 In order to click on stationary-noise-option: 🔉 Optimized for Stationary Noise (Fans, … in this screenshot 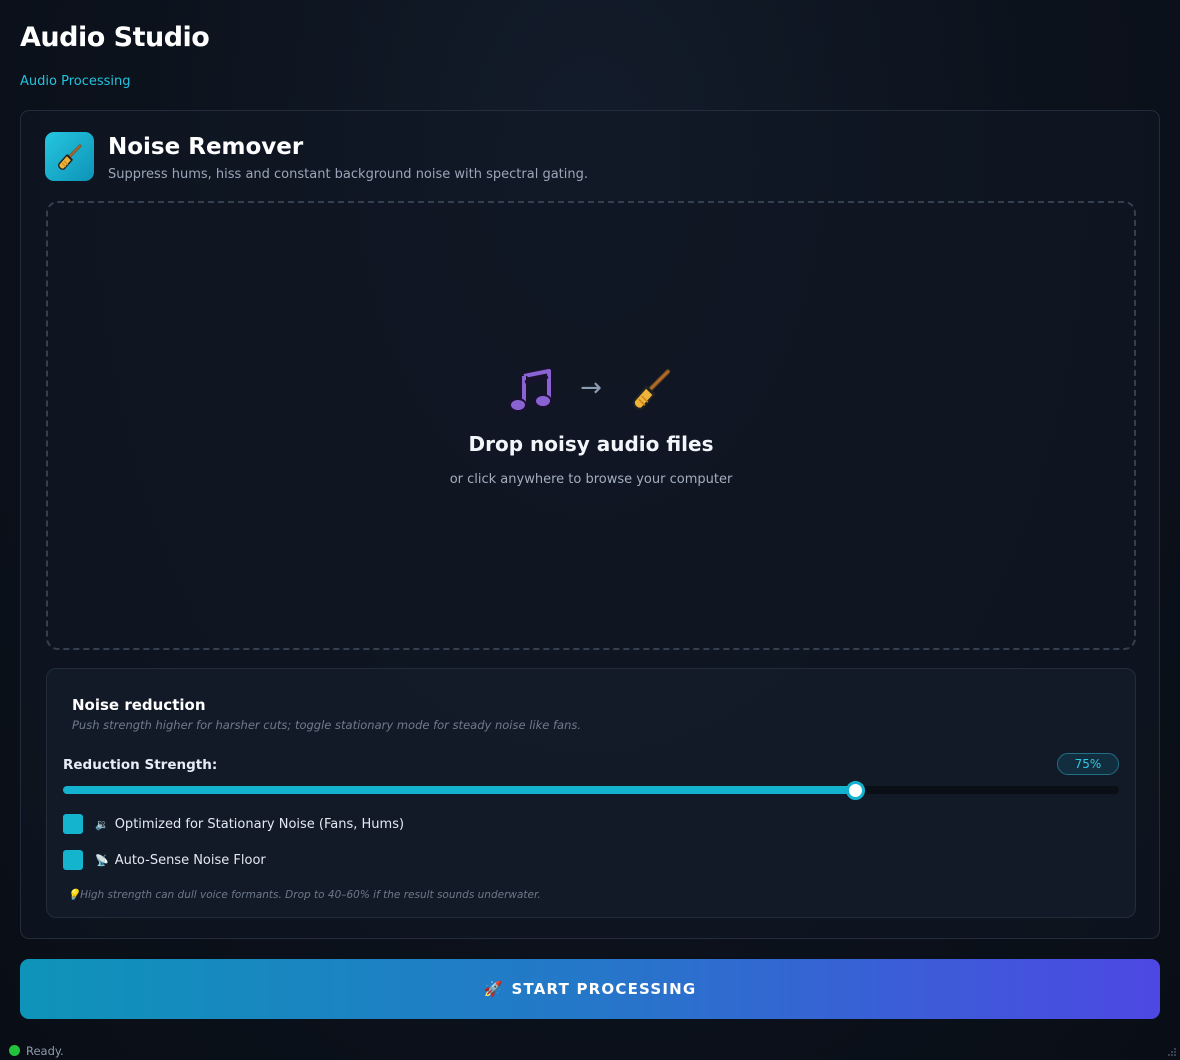, I will do `click(233, 824)`.